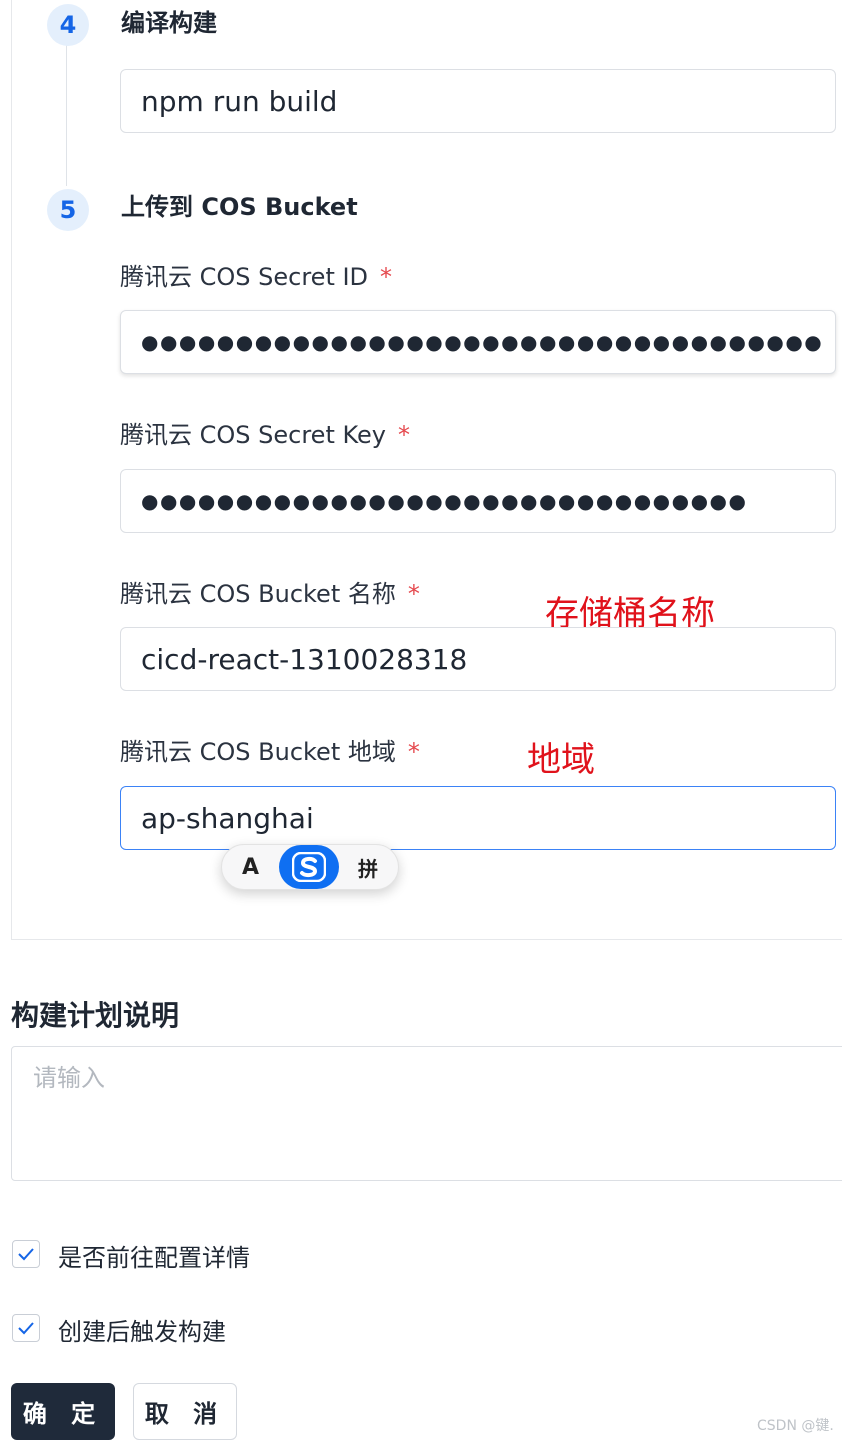  I want to click on go-to-config-checkbox, so click(26, 1254).